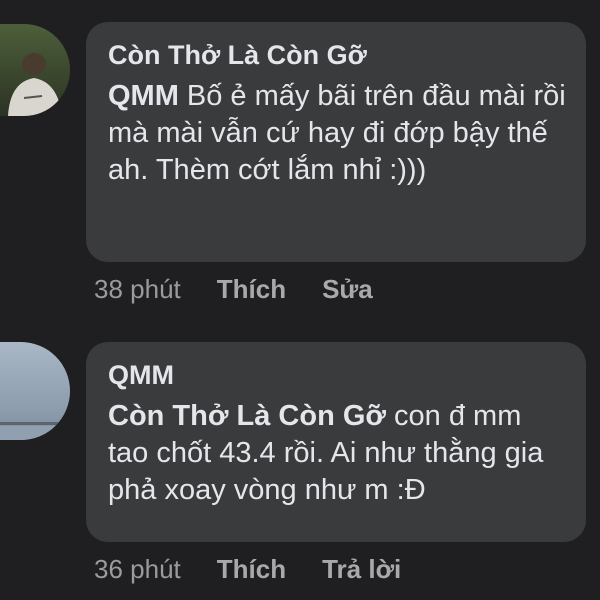 Image resolution: width=600 pixels, height=600 pixels. What do you see at coordinates (347, 289) in the screenshot?
I see `edit-button: Sửa` at bounding box center [347, 289].